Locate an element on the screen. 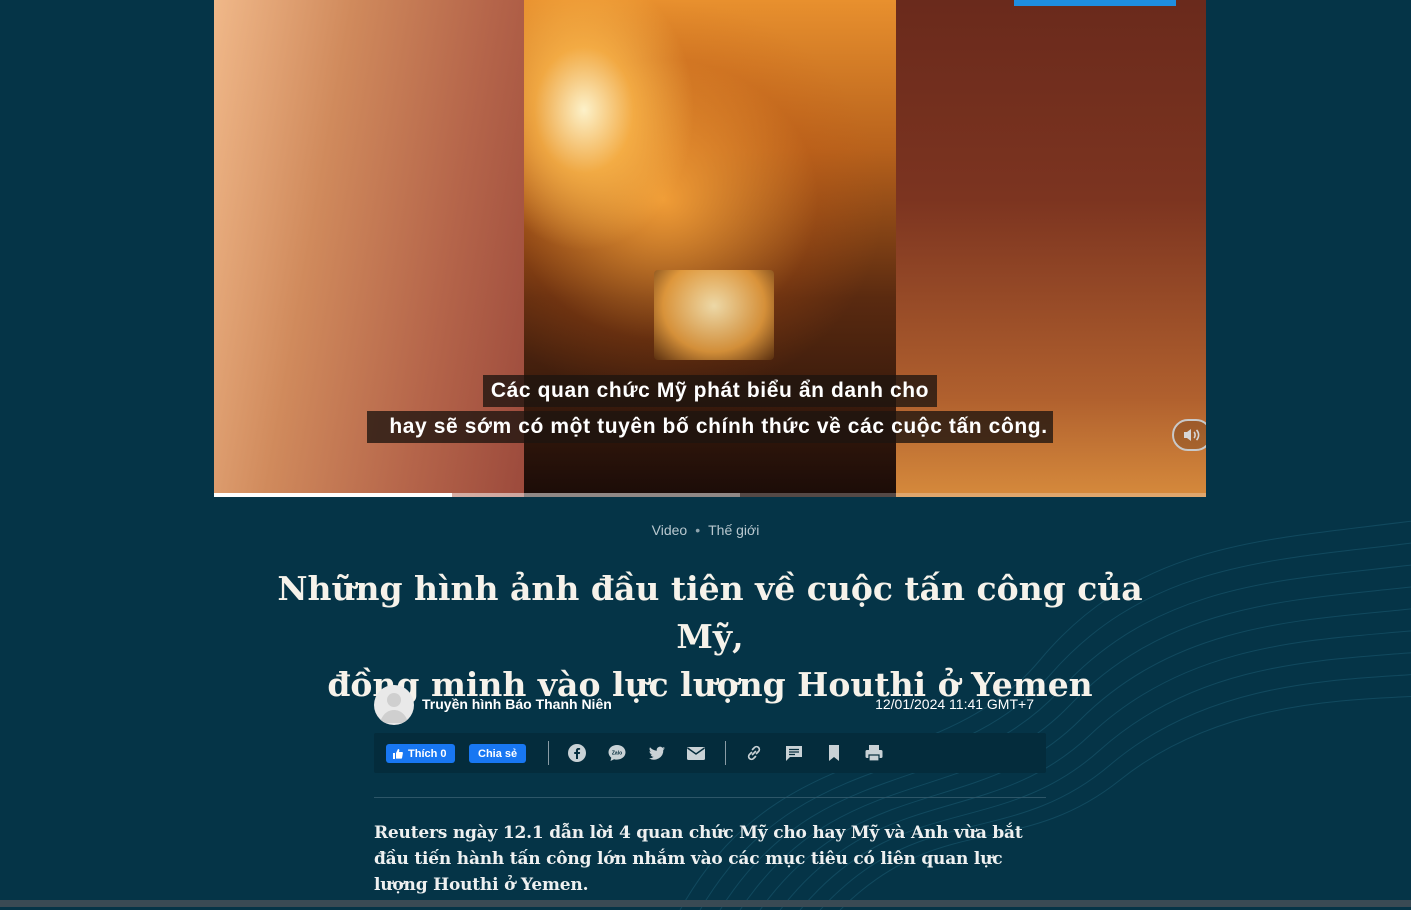  breadcrumb: Video • Thế giới is located at coordinates (705, 530).